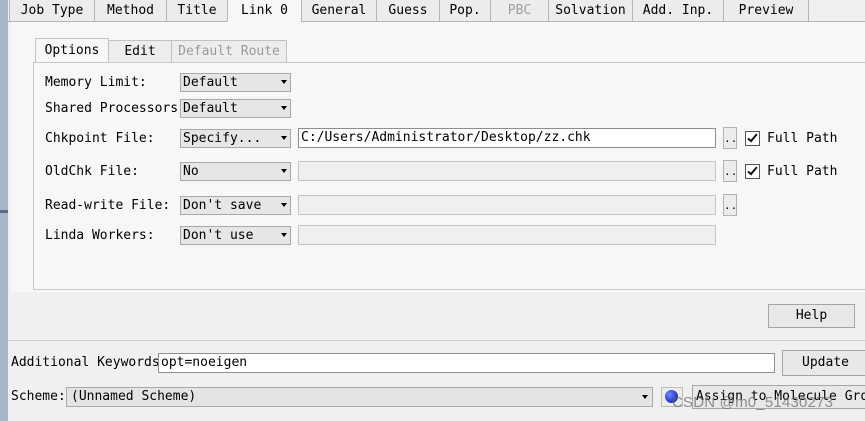  Describe the element at coordinates (507, 171) in the screenshot. I see `oldchk-file-path-input` at that location.